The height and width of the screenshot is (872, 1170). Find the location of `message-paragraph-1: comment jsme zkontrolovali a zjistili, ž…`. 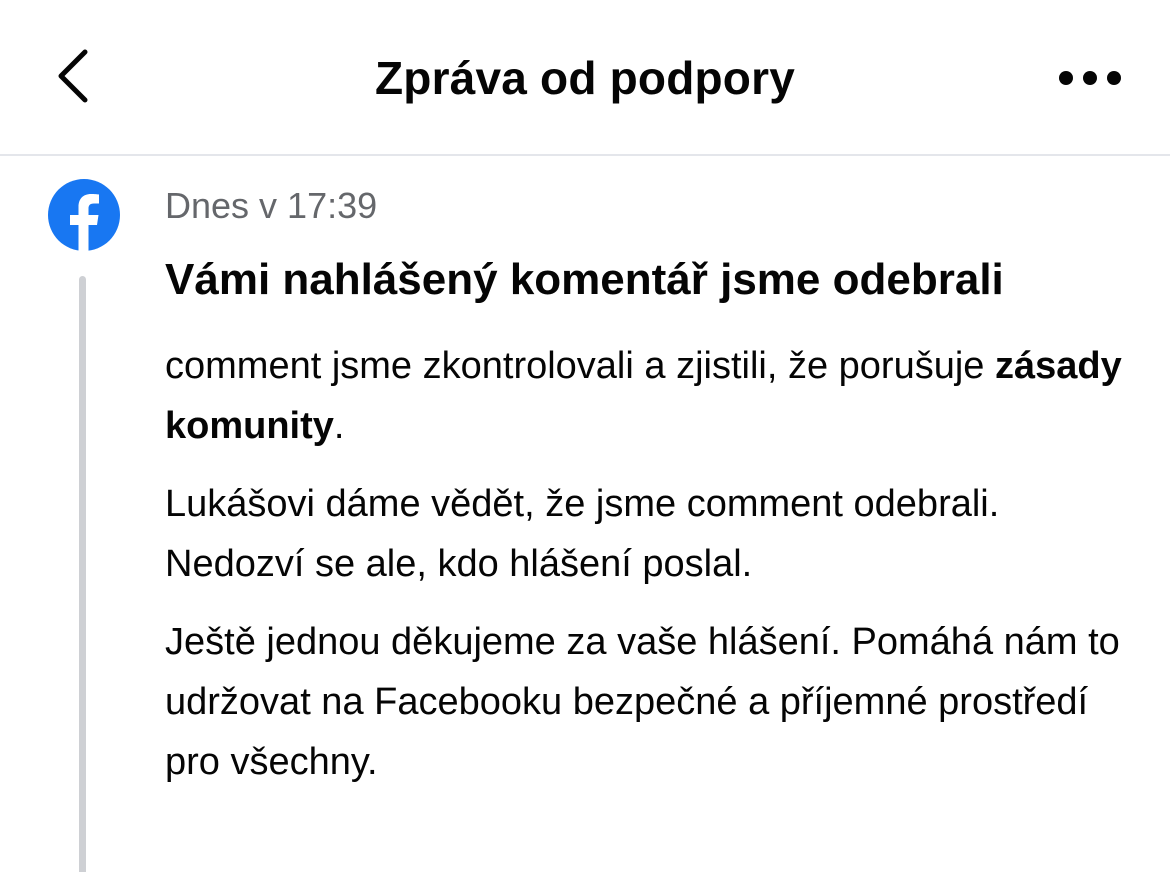

message-paragraph-1: comment jsme zkontrolovali a zjistili, ž… is located at coordinates (645, 396).